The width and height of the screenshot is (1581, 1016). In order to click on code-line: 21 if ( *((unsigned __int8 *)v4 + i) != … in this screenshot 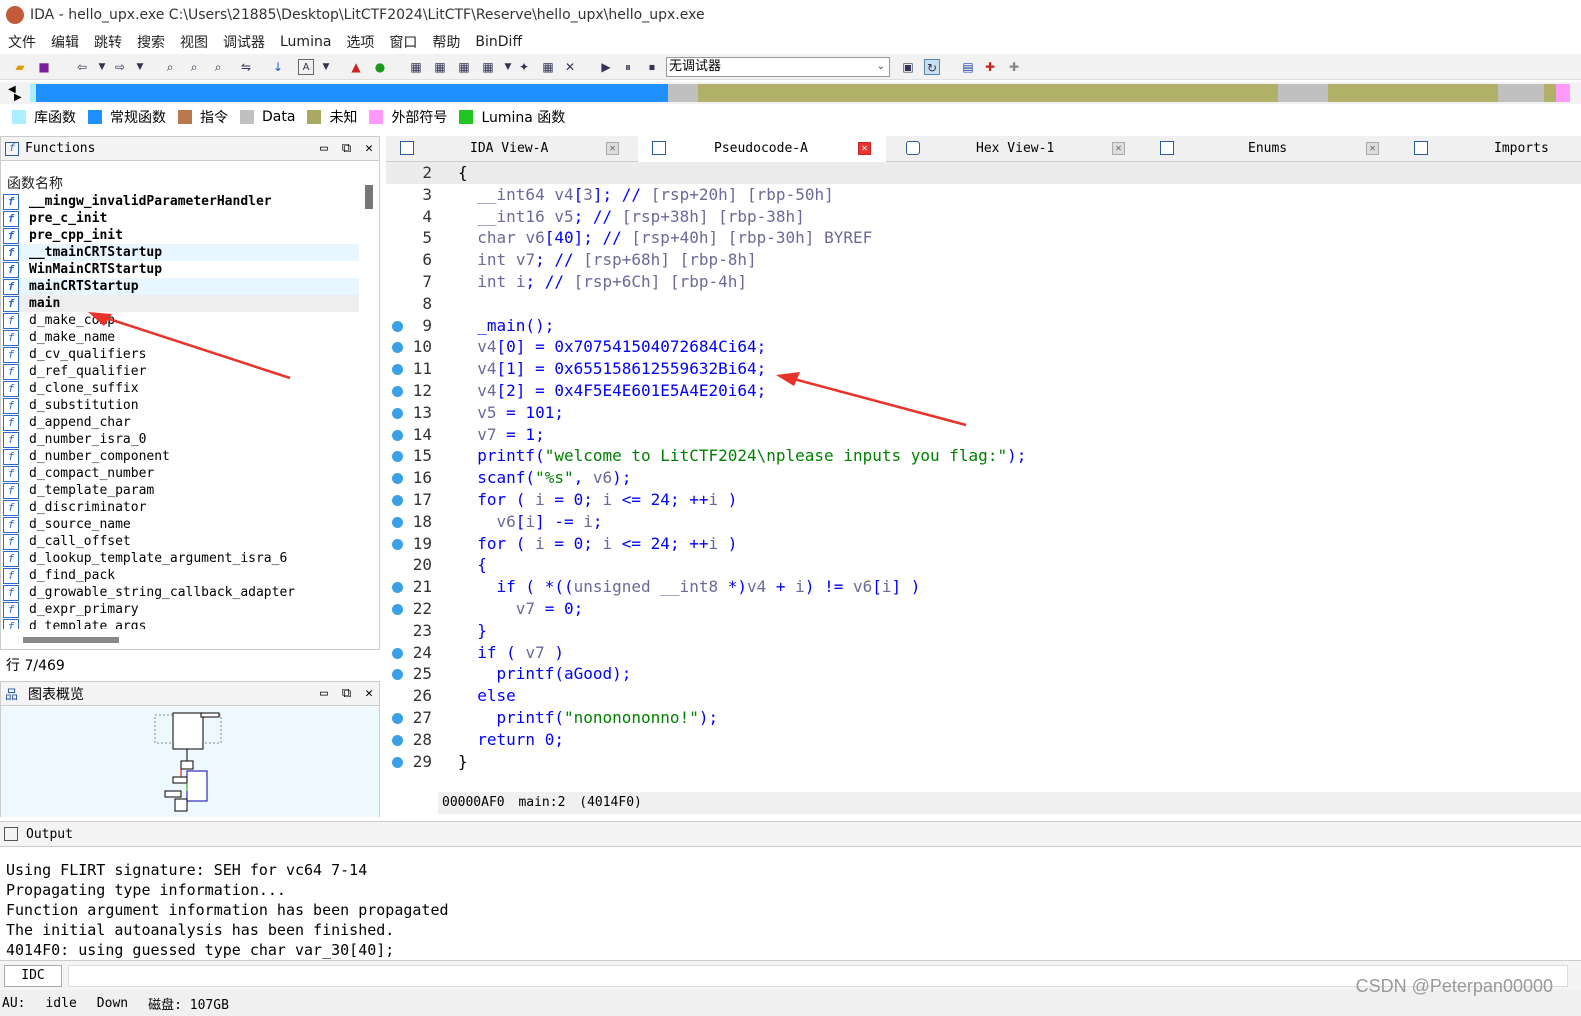, I will do `click(983, 587)`.